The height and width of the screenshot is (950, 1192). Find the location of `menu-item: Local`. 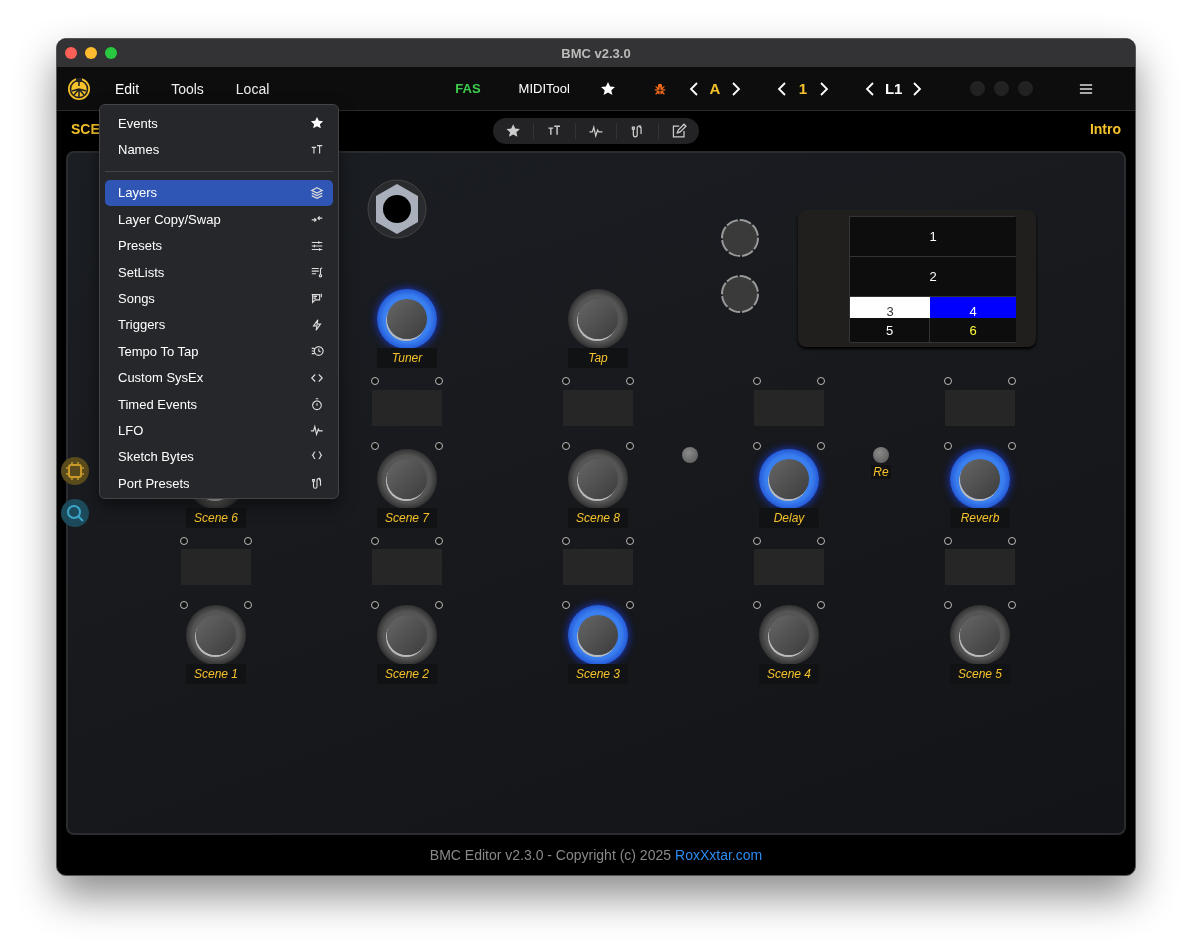

menu-item: Local is located at coordinates (252, 88).